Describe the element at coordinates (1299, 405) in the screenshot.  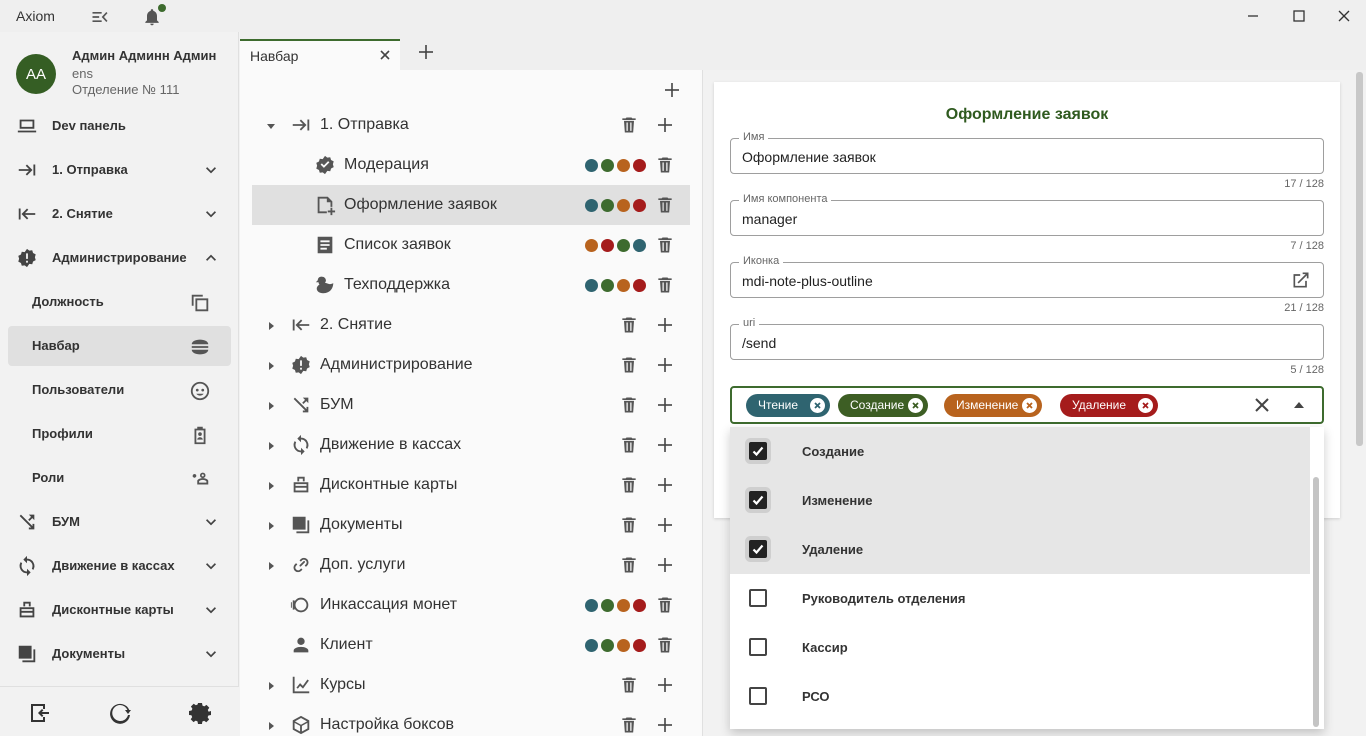
I see `menu-up-icon` at that location.